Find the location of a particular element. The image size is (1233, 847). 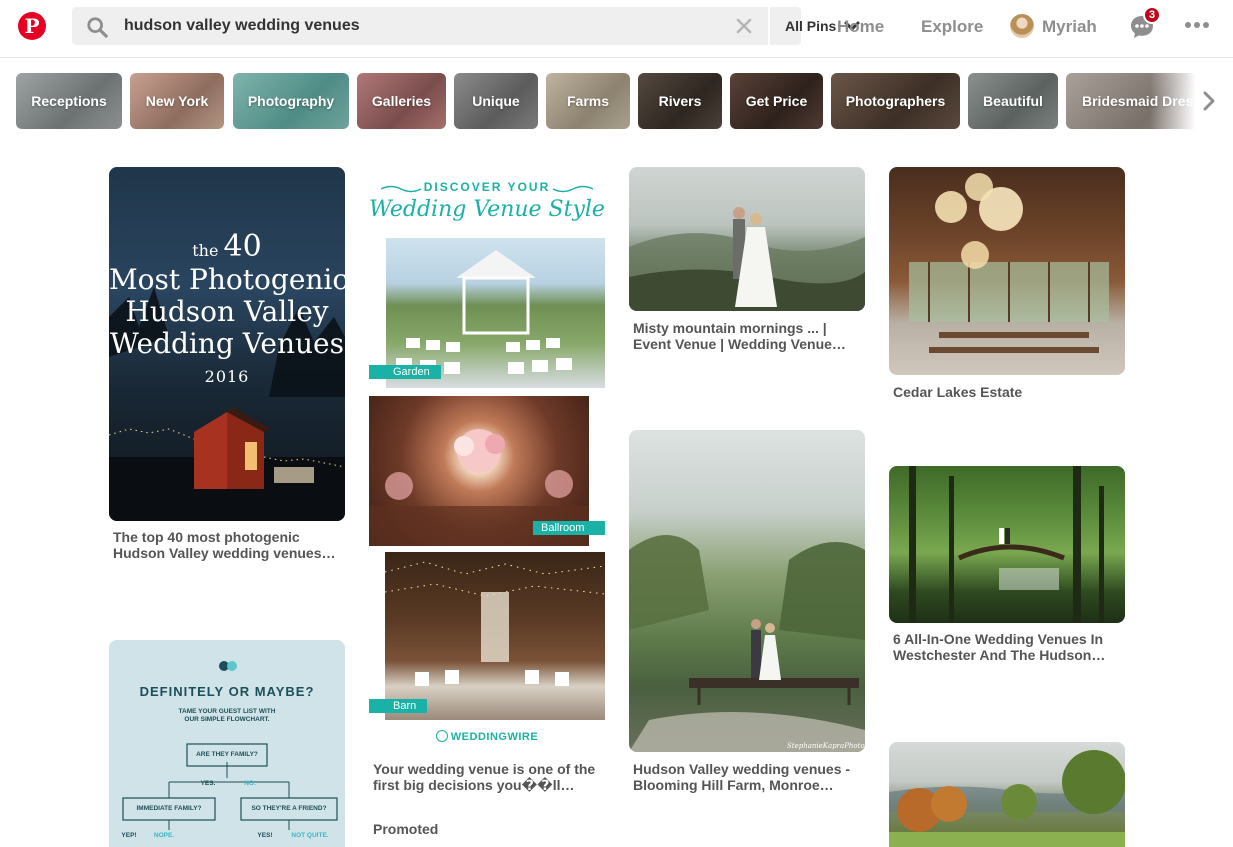

avatar is located at coordinates (1022, 26).